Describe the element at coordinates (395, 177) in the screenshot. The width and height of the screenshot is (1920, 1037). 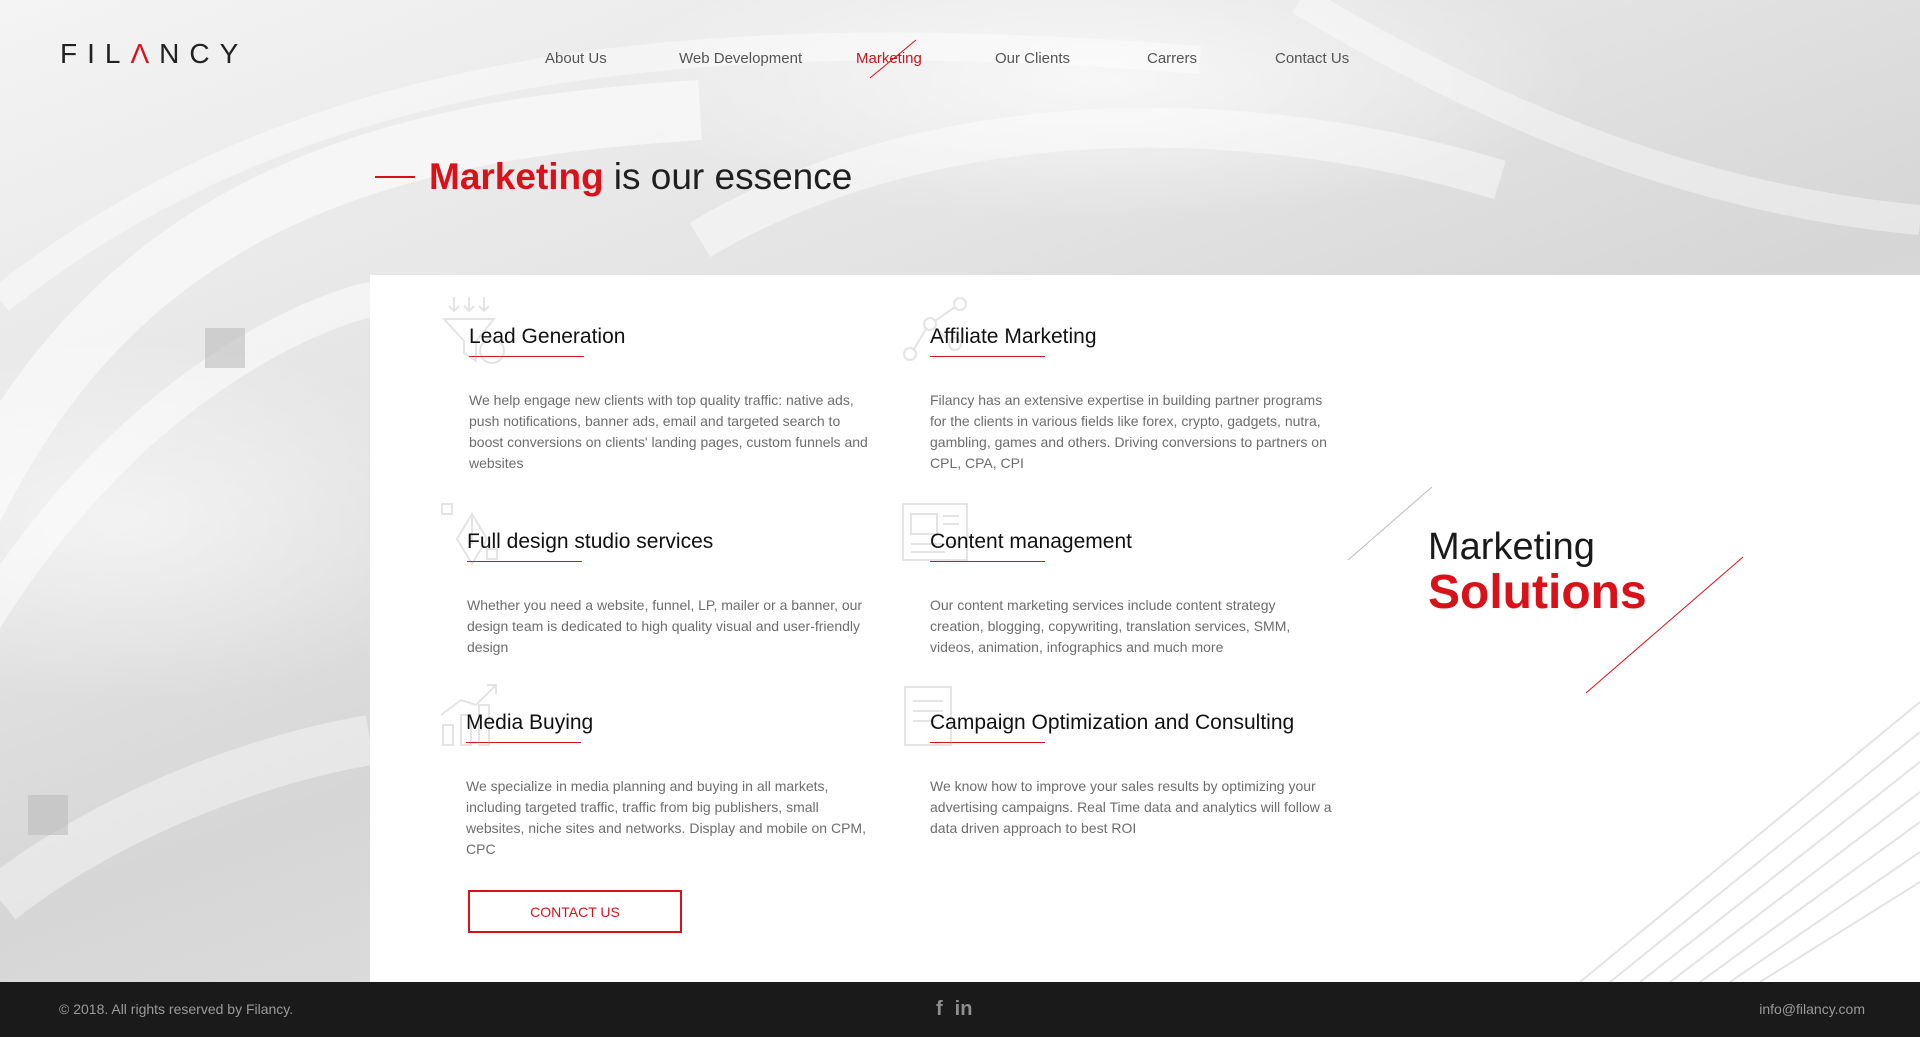
I see `hero-dash` at that location.